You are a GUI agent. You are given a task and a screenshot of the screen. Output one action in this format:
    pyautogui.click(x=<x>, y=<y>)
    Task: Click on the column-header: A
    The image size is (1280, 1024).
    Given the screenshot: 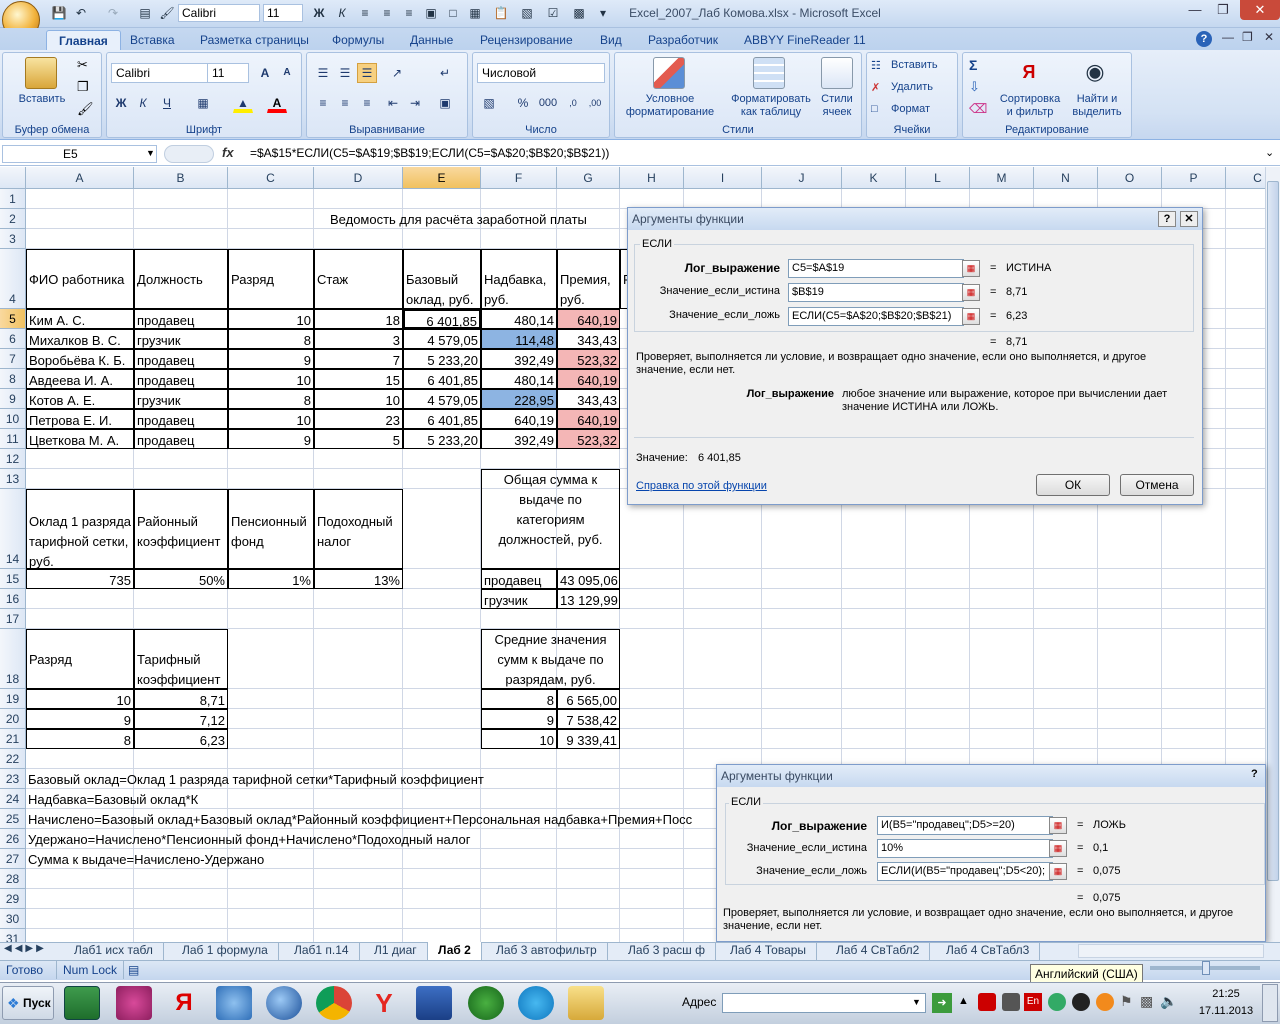 What is the action you would take?
    pyautogui.click(x=80, y=178)
    